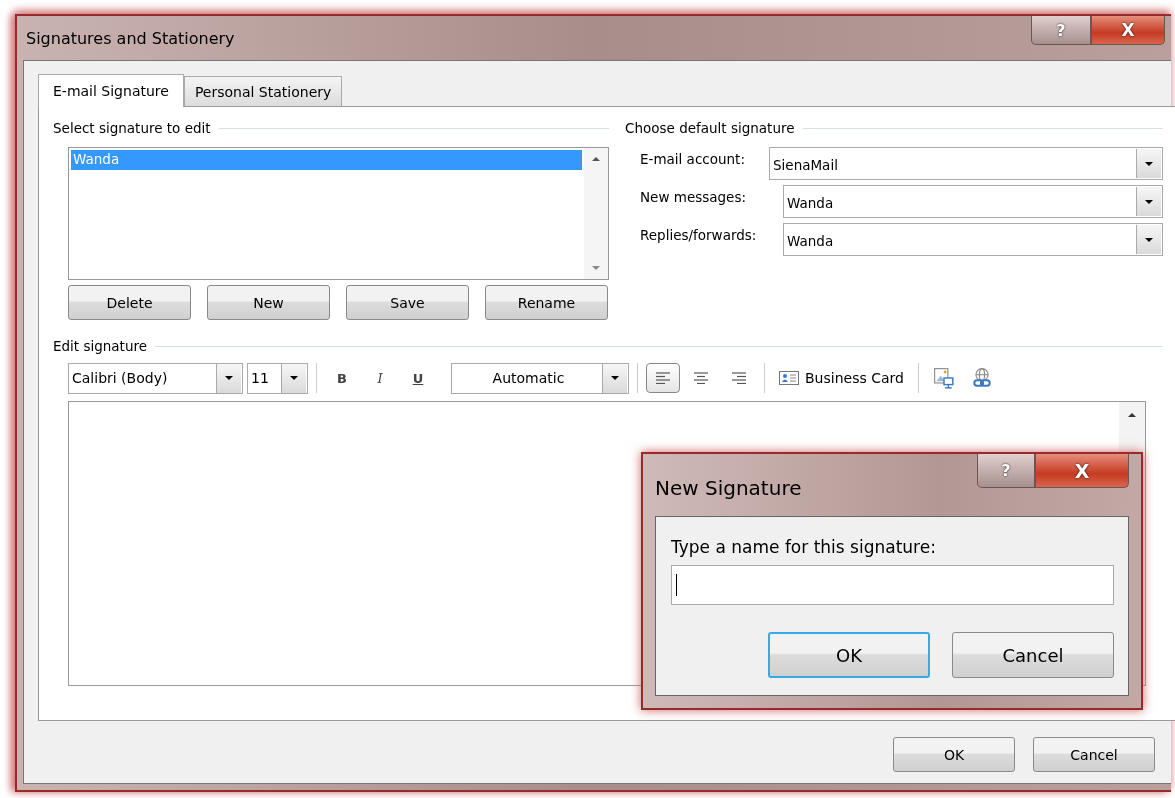 Image resolution: width=1175 pixels, height=798 pixels. What do you see at coordinates (892, 585) in the screenshot?
I see `name-input-field` at bounding box center [892, 585].